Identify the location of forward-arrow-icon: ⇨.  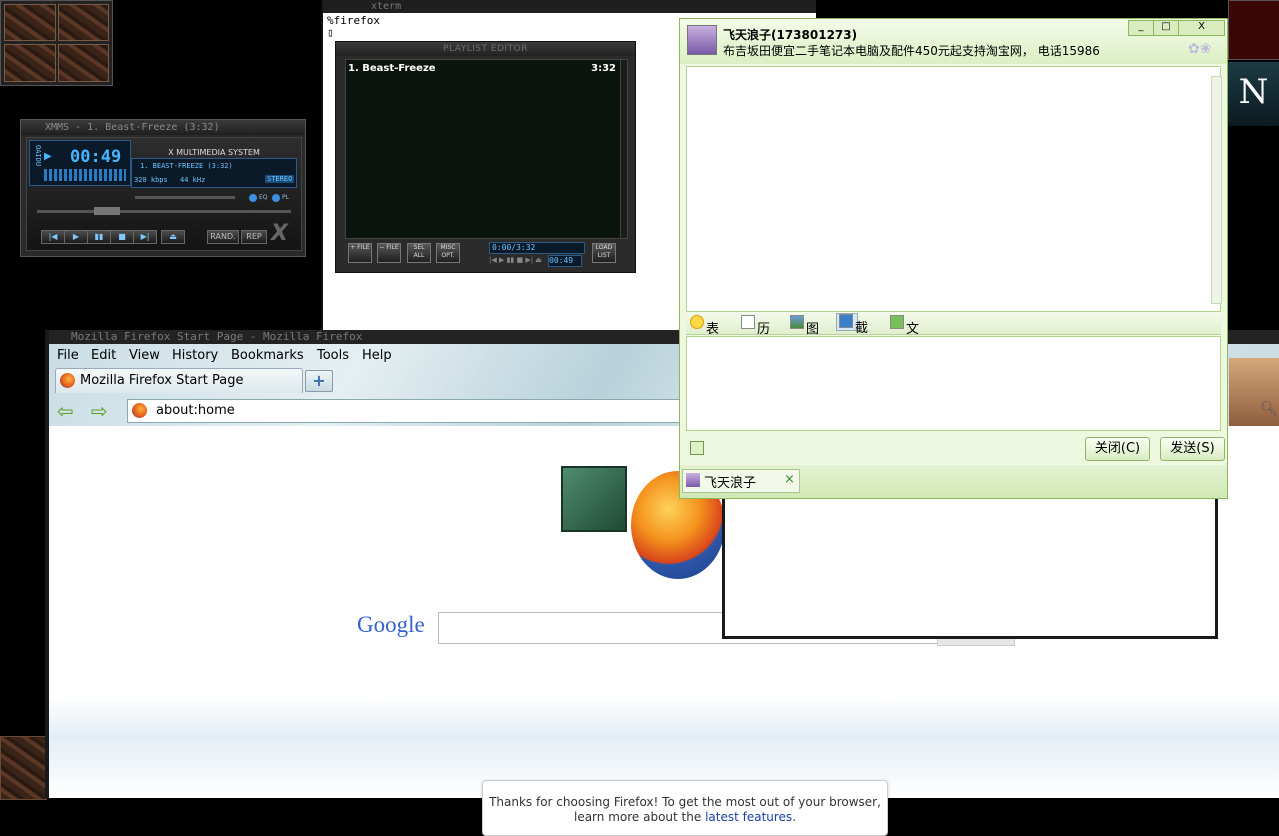
(99, 411).